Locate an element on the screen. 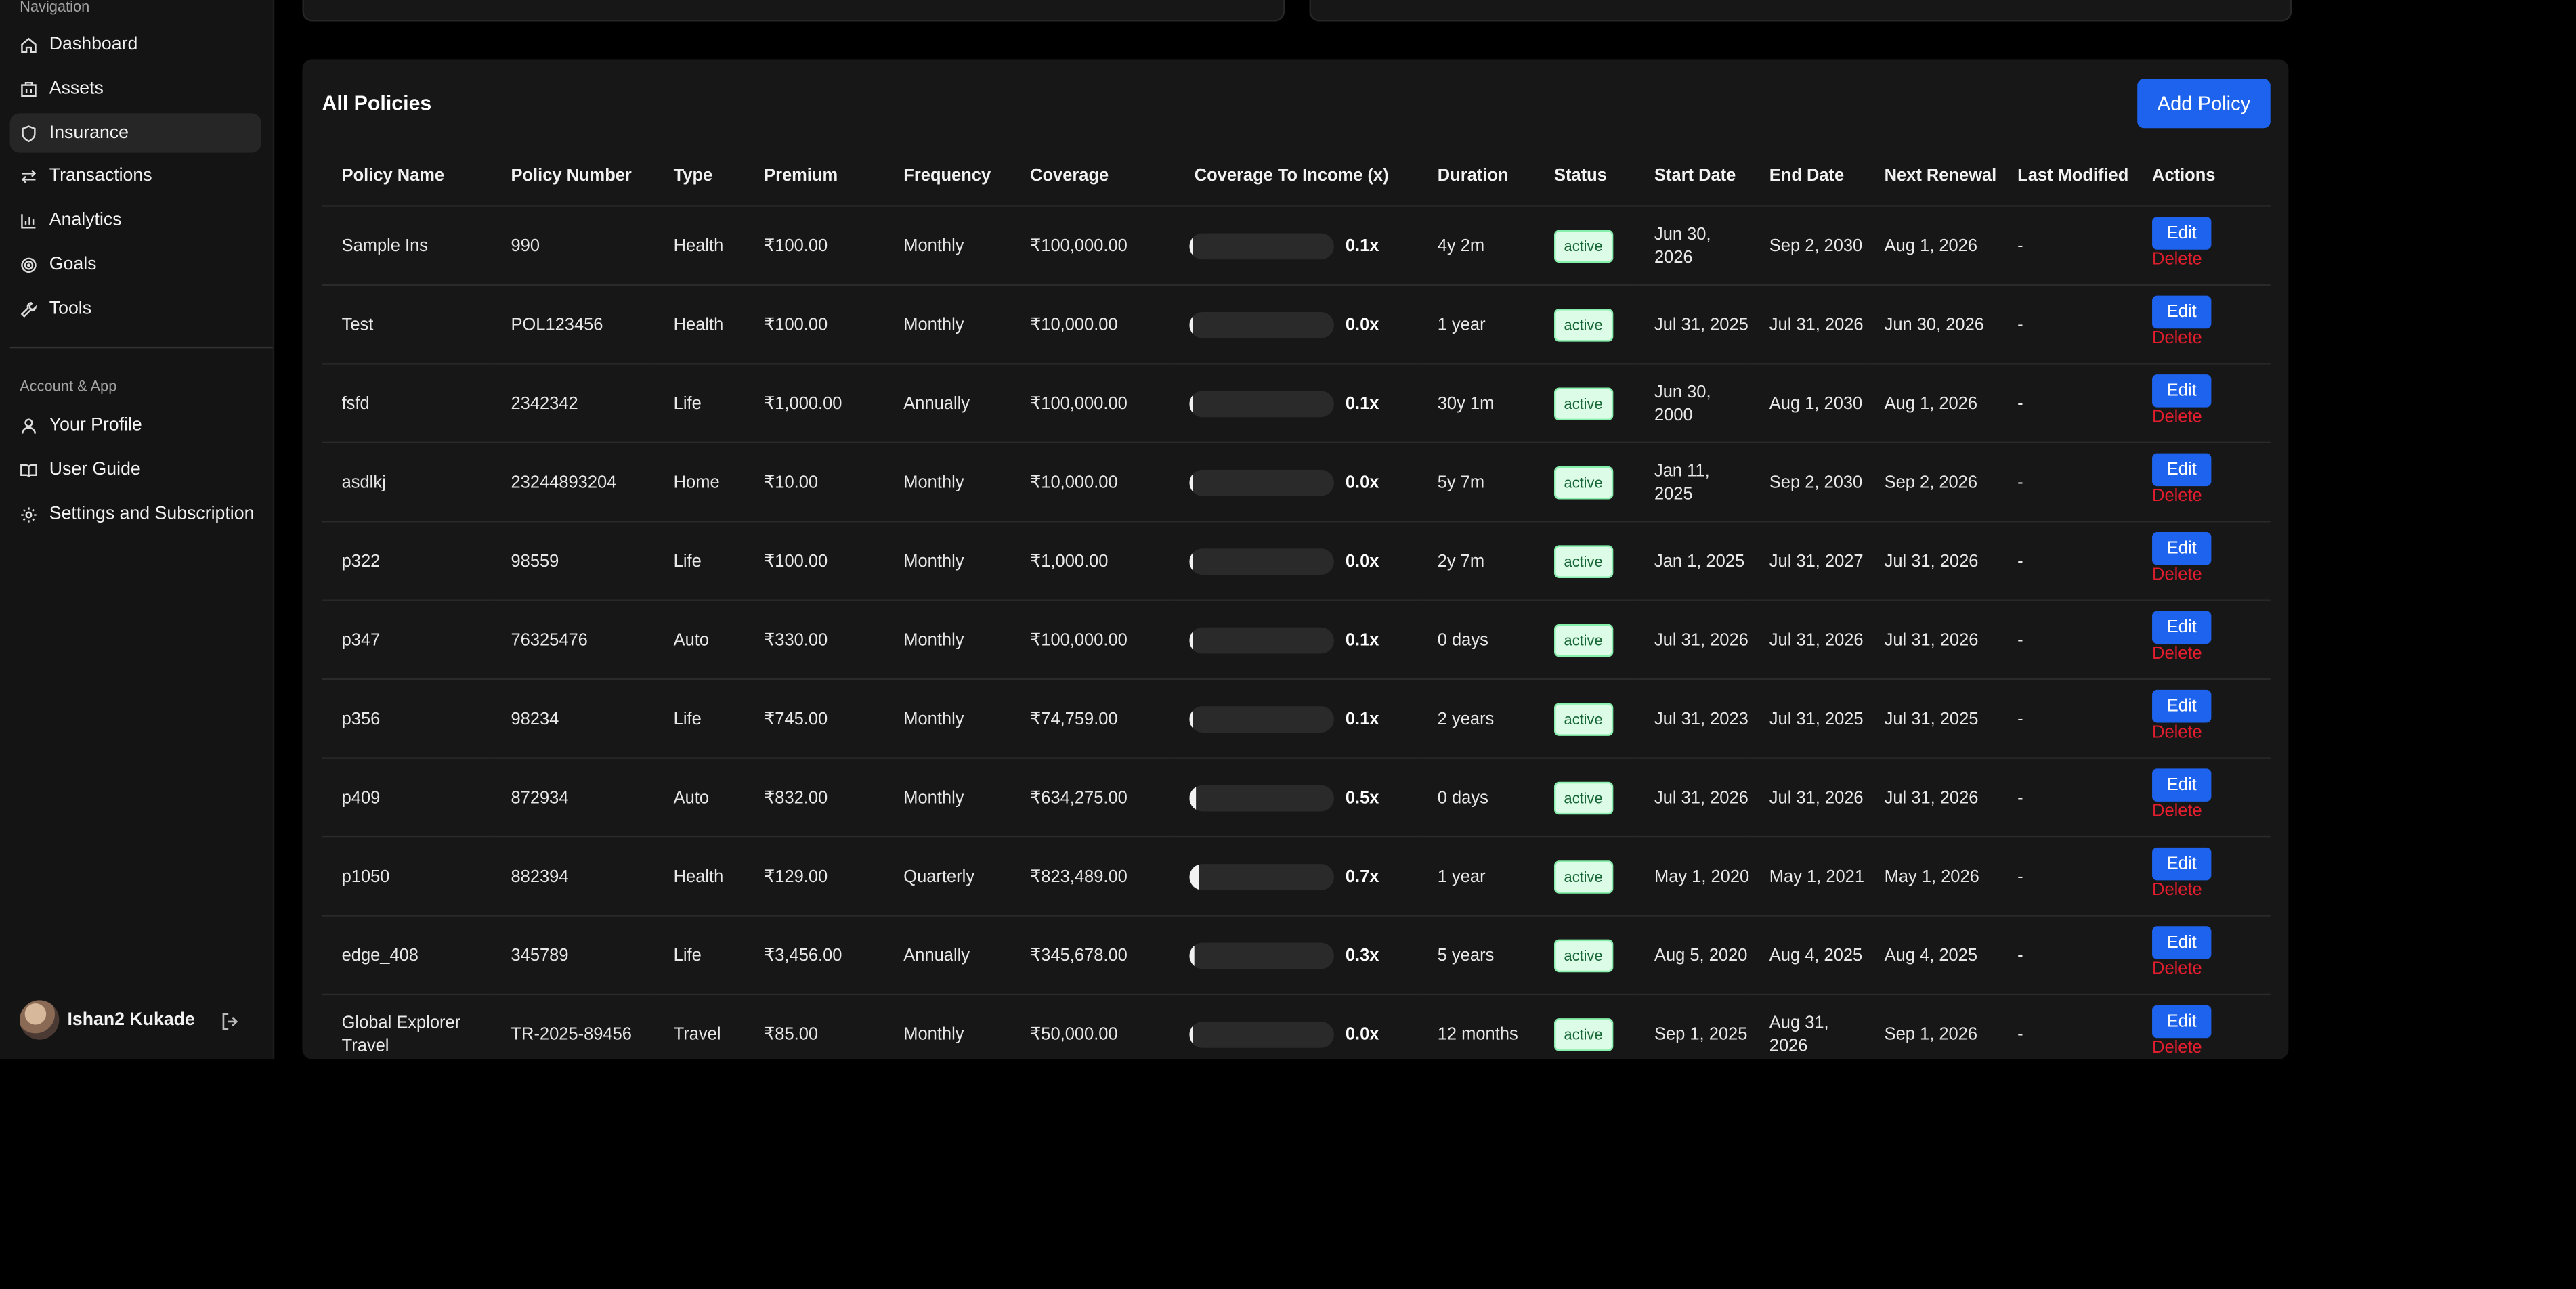  sidebar-item-assets: Assets is located at coordinates (135, 88).